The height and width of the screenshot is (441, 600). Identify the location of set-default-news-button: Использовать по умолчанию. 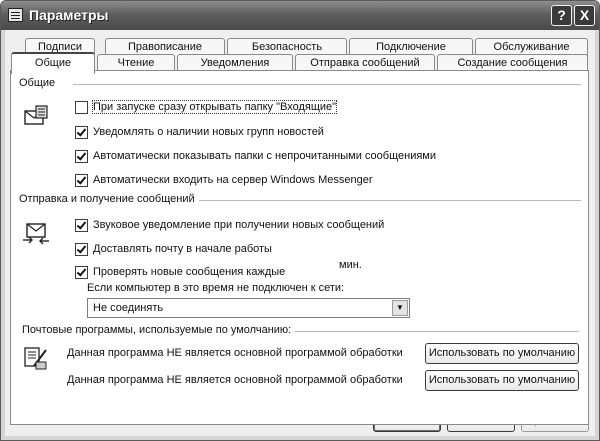
(502, 380).